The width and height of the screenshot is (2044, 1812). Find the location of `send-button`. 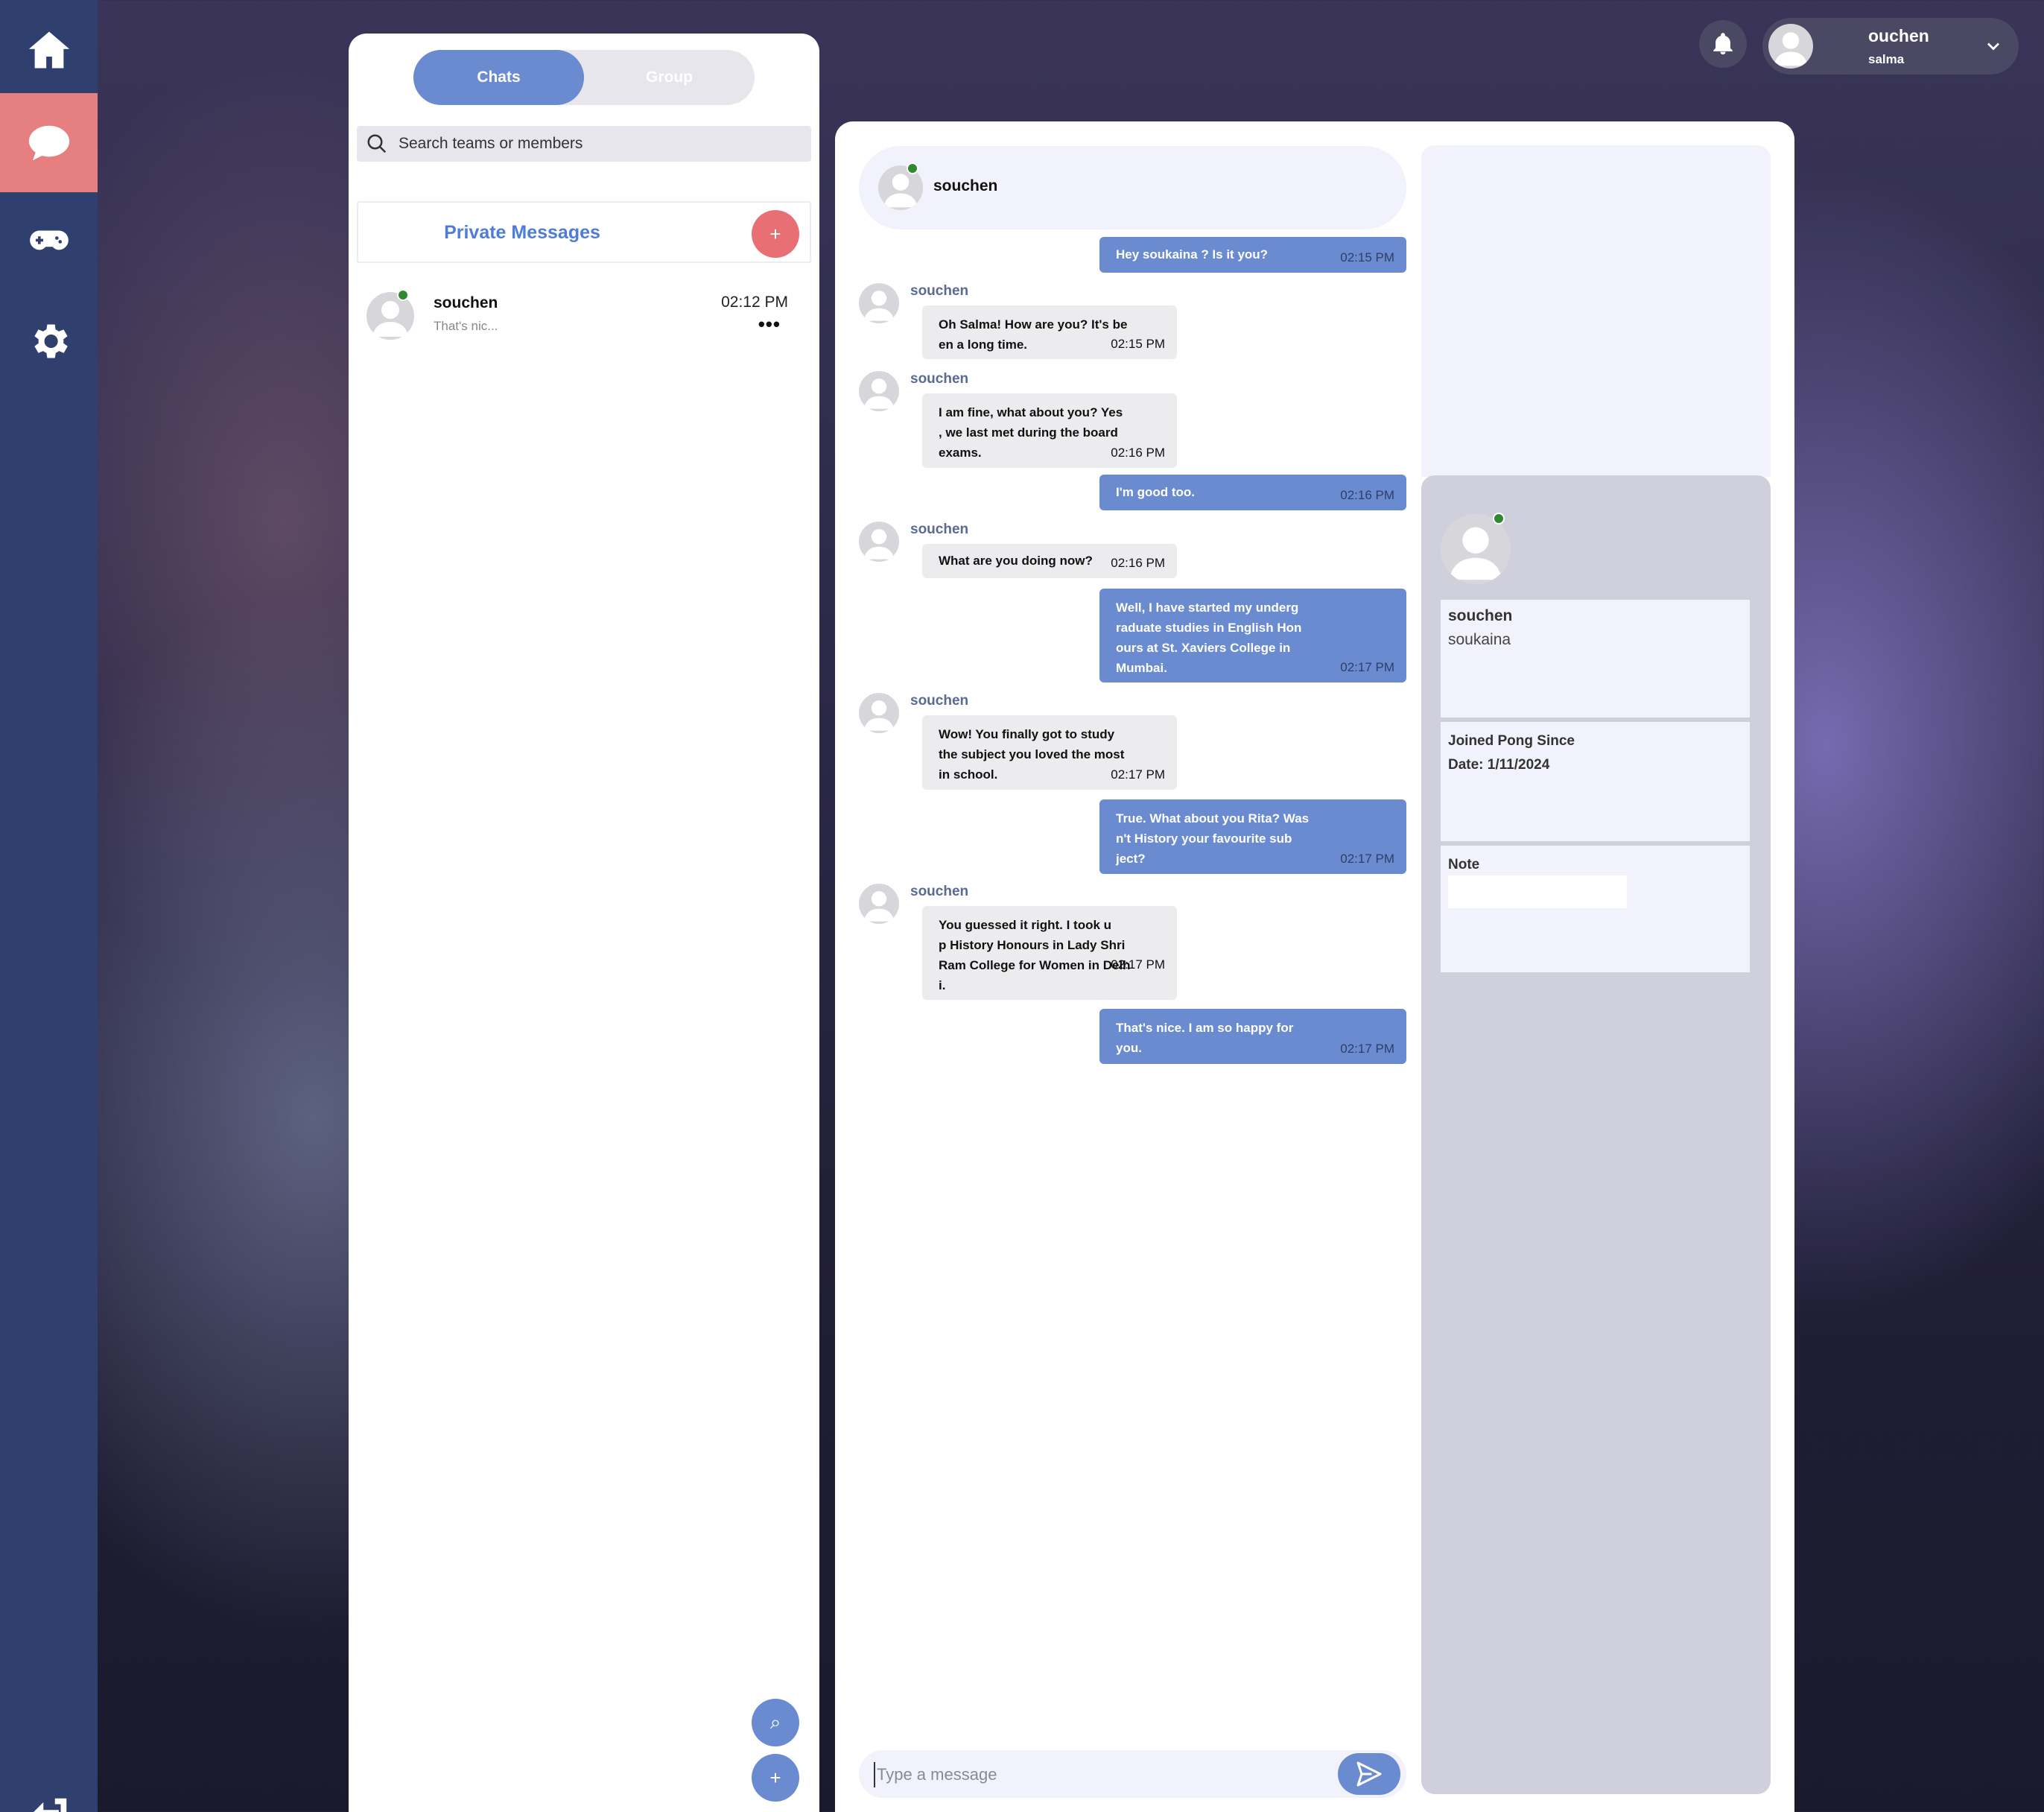

send-button is located at coordinates (1369, 1774).